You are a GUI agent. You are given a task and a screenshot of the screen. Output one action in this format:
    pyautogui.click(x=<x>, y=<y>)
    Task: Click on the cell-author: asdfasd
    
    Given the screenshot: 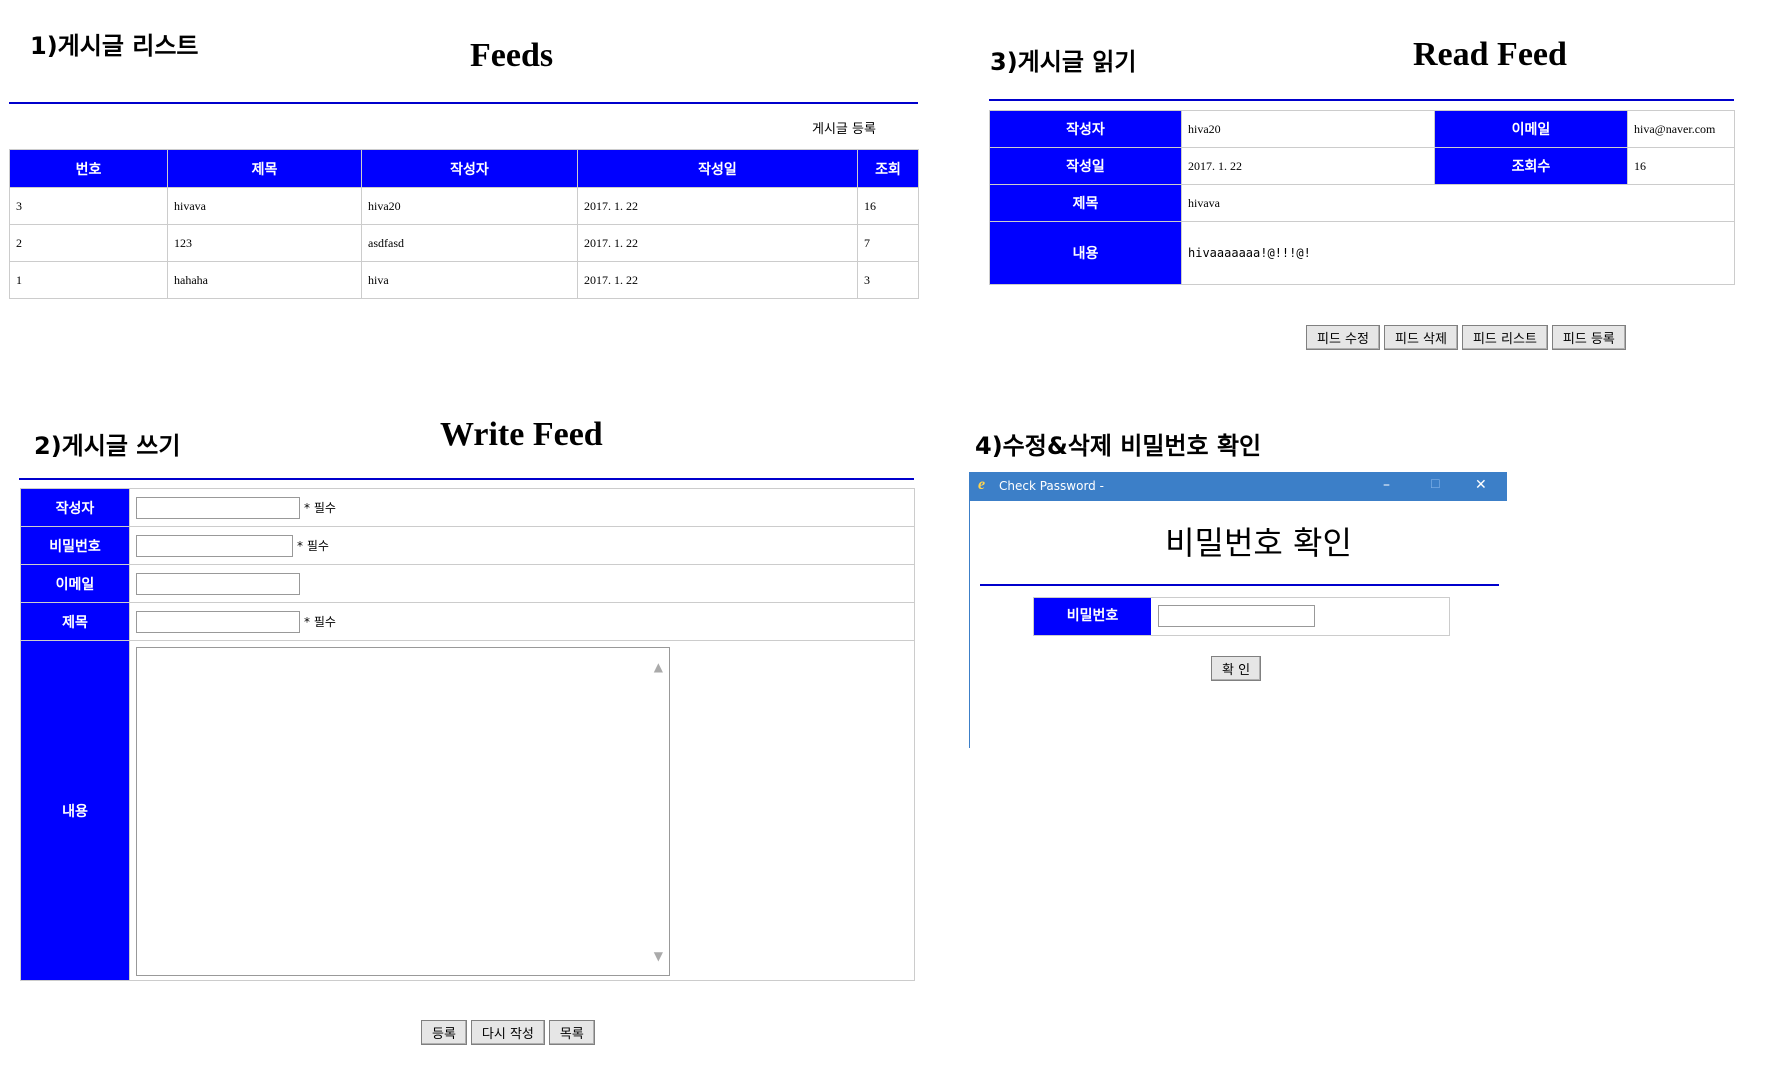 What is the action you would take?
    pyautogui.click(x=469, y=243)
    